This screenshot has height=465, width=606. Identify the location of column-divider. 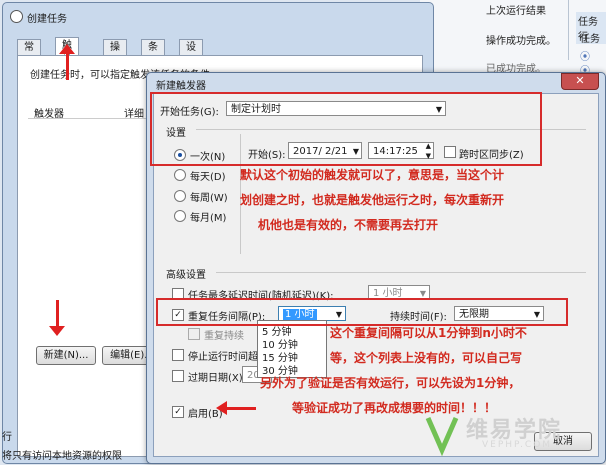
(568, 30).